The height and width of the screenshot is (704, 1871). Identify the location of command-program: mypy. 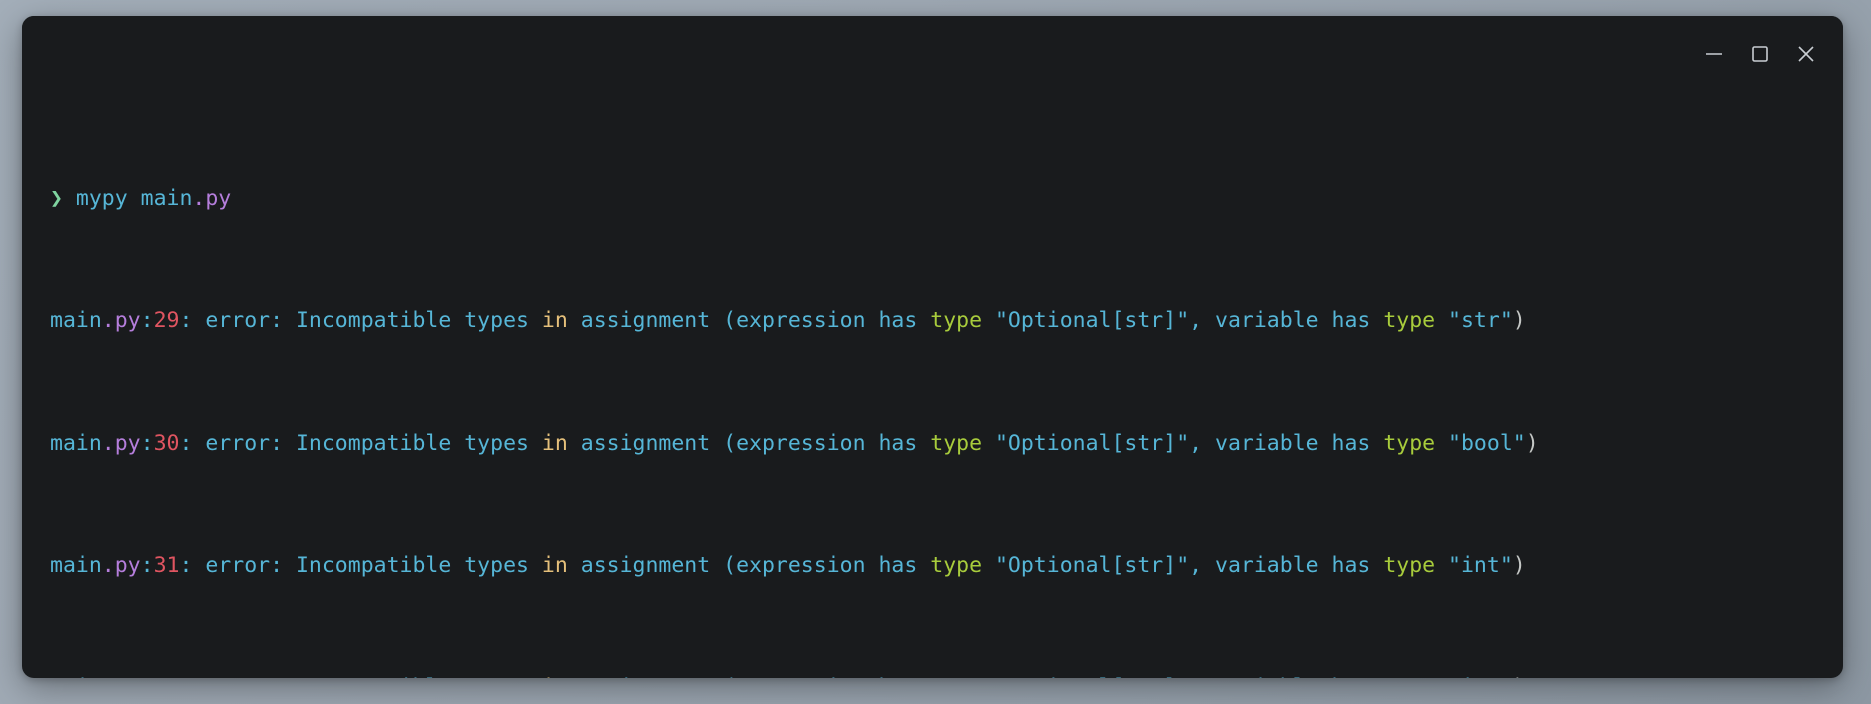
(101, 198).